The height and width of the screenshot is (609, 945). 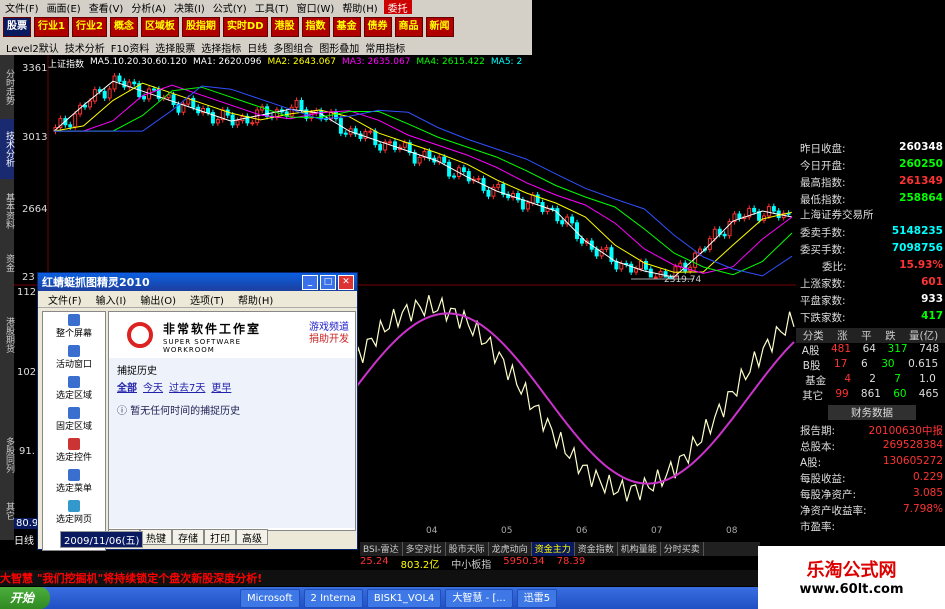 What do you see at coordinates (35, 209) in the screenshot?
I see `y-label-2664: 2664` at bounding box center [35, 209].